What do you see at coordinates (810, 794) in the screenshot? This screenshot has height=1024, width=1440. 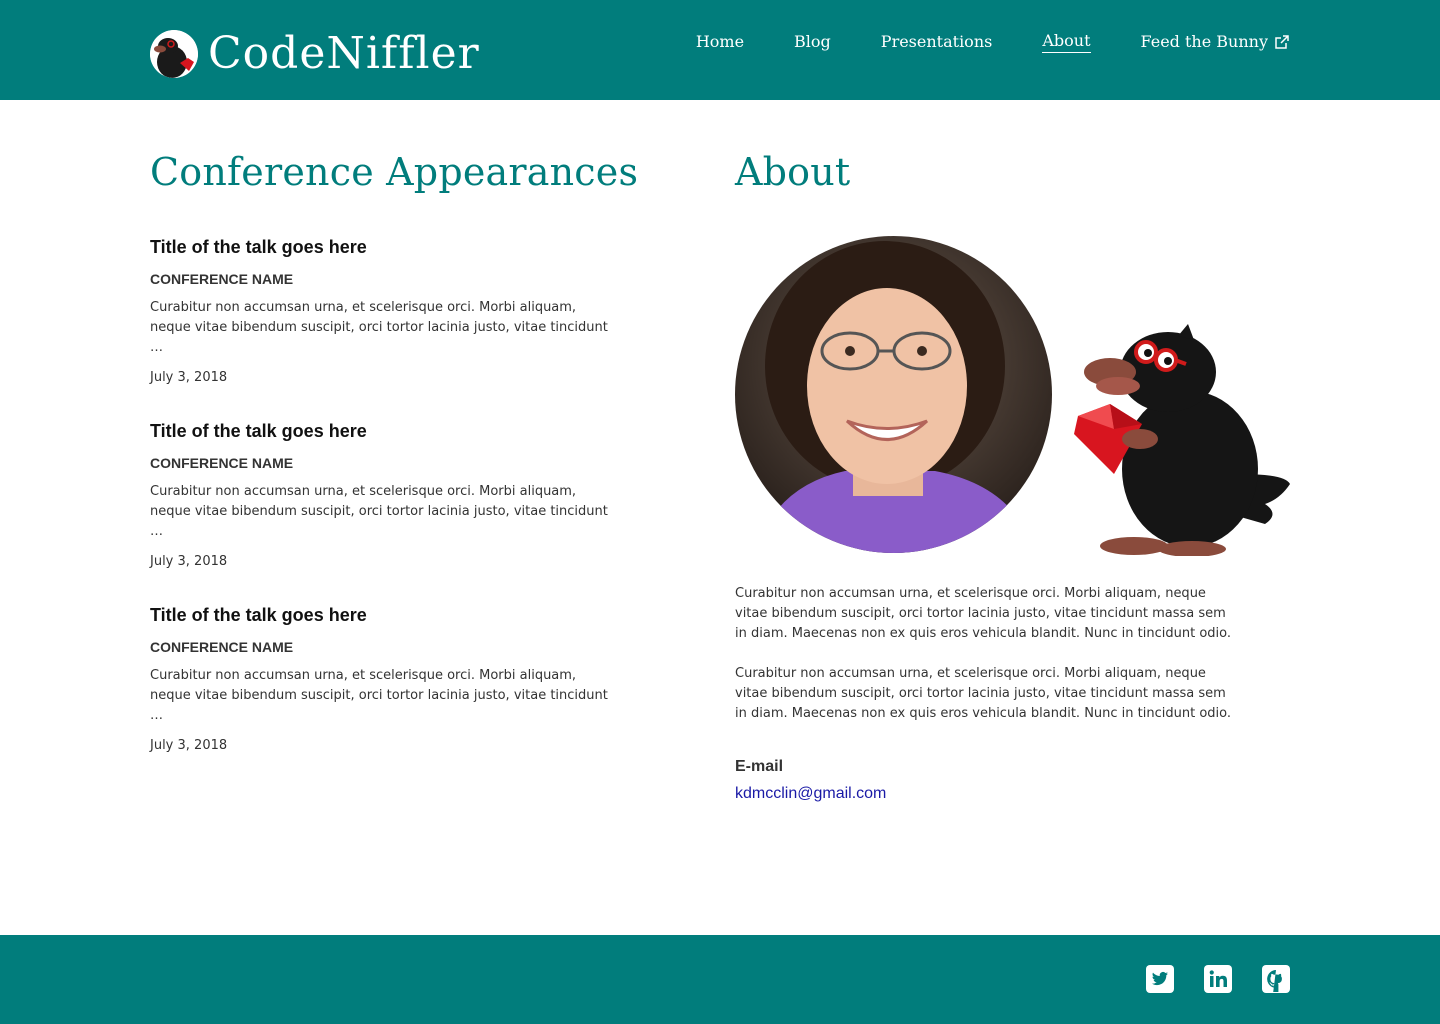 I see `email-link: kdmcclin@gmail.com` at bounding box center [810, 794].